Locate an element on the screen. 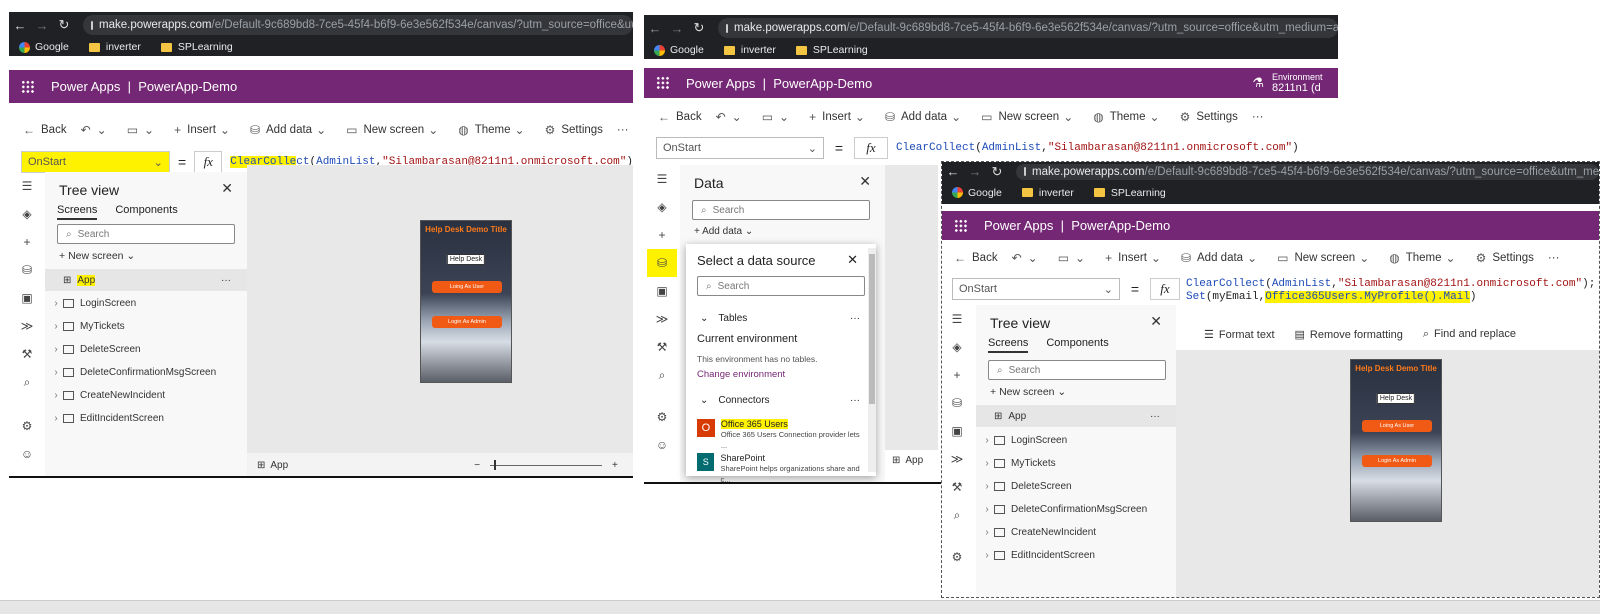 The height and width of the screenshot is (614, 1600). login-user-button: Loing As User is located at coordinates (467, 287).